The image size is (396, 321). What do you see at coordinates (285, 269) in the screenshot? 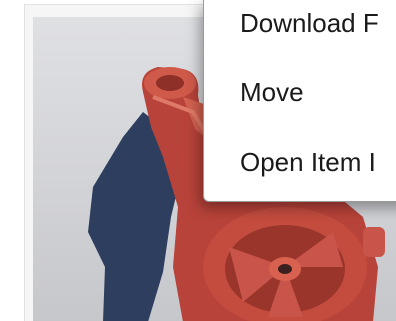
I see `part-hub-hole` at bounding box center [285, 269].